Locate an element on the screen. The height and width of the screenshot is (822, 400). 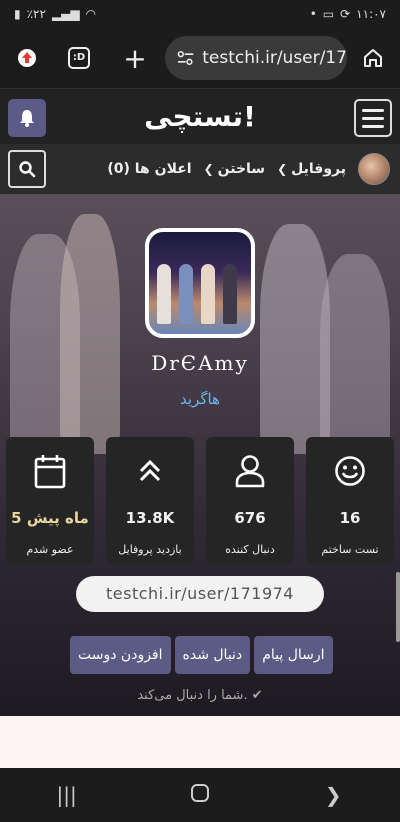
site-logo: تستچی! is located at coordinates (200, 117).